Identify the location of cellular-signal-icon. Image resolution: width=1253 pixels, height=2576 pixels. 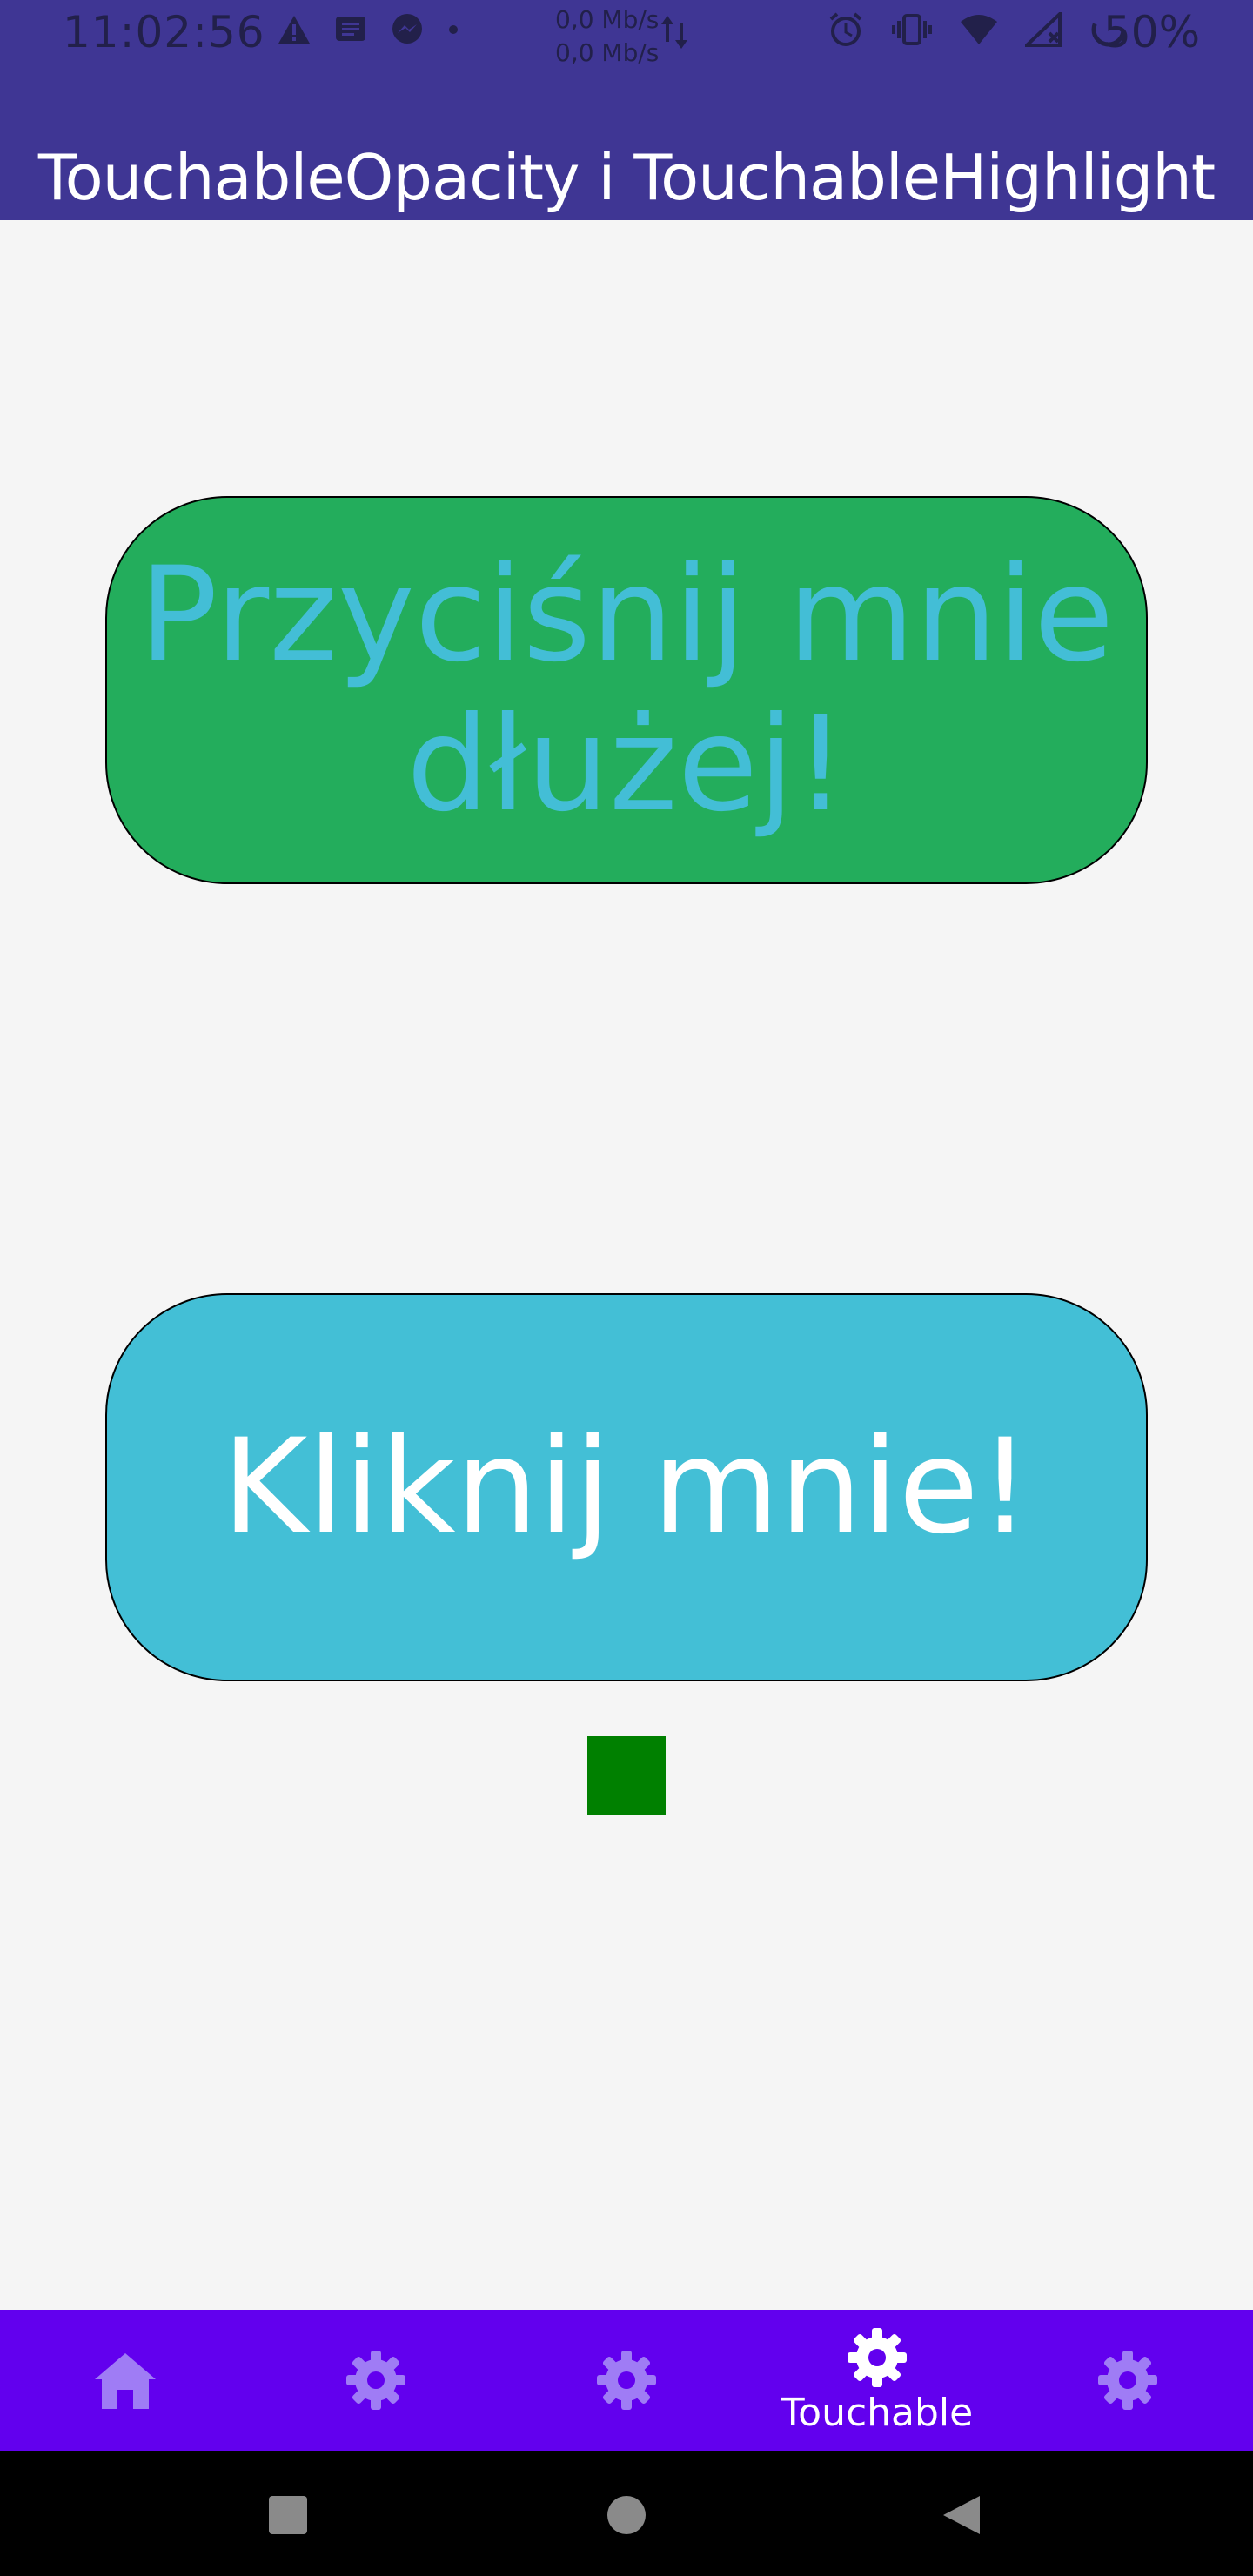
(1042, 30).